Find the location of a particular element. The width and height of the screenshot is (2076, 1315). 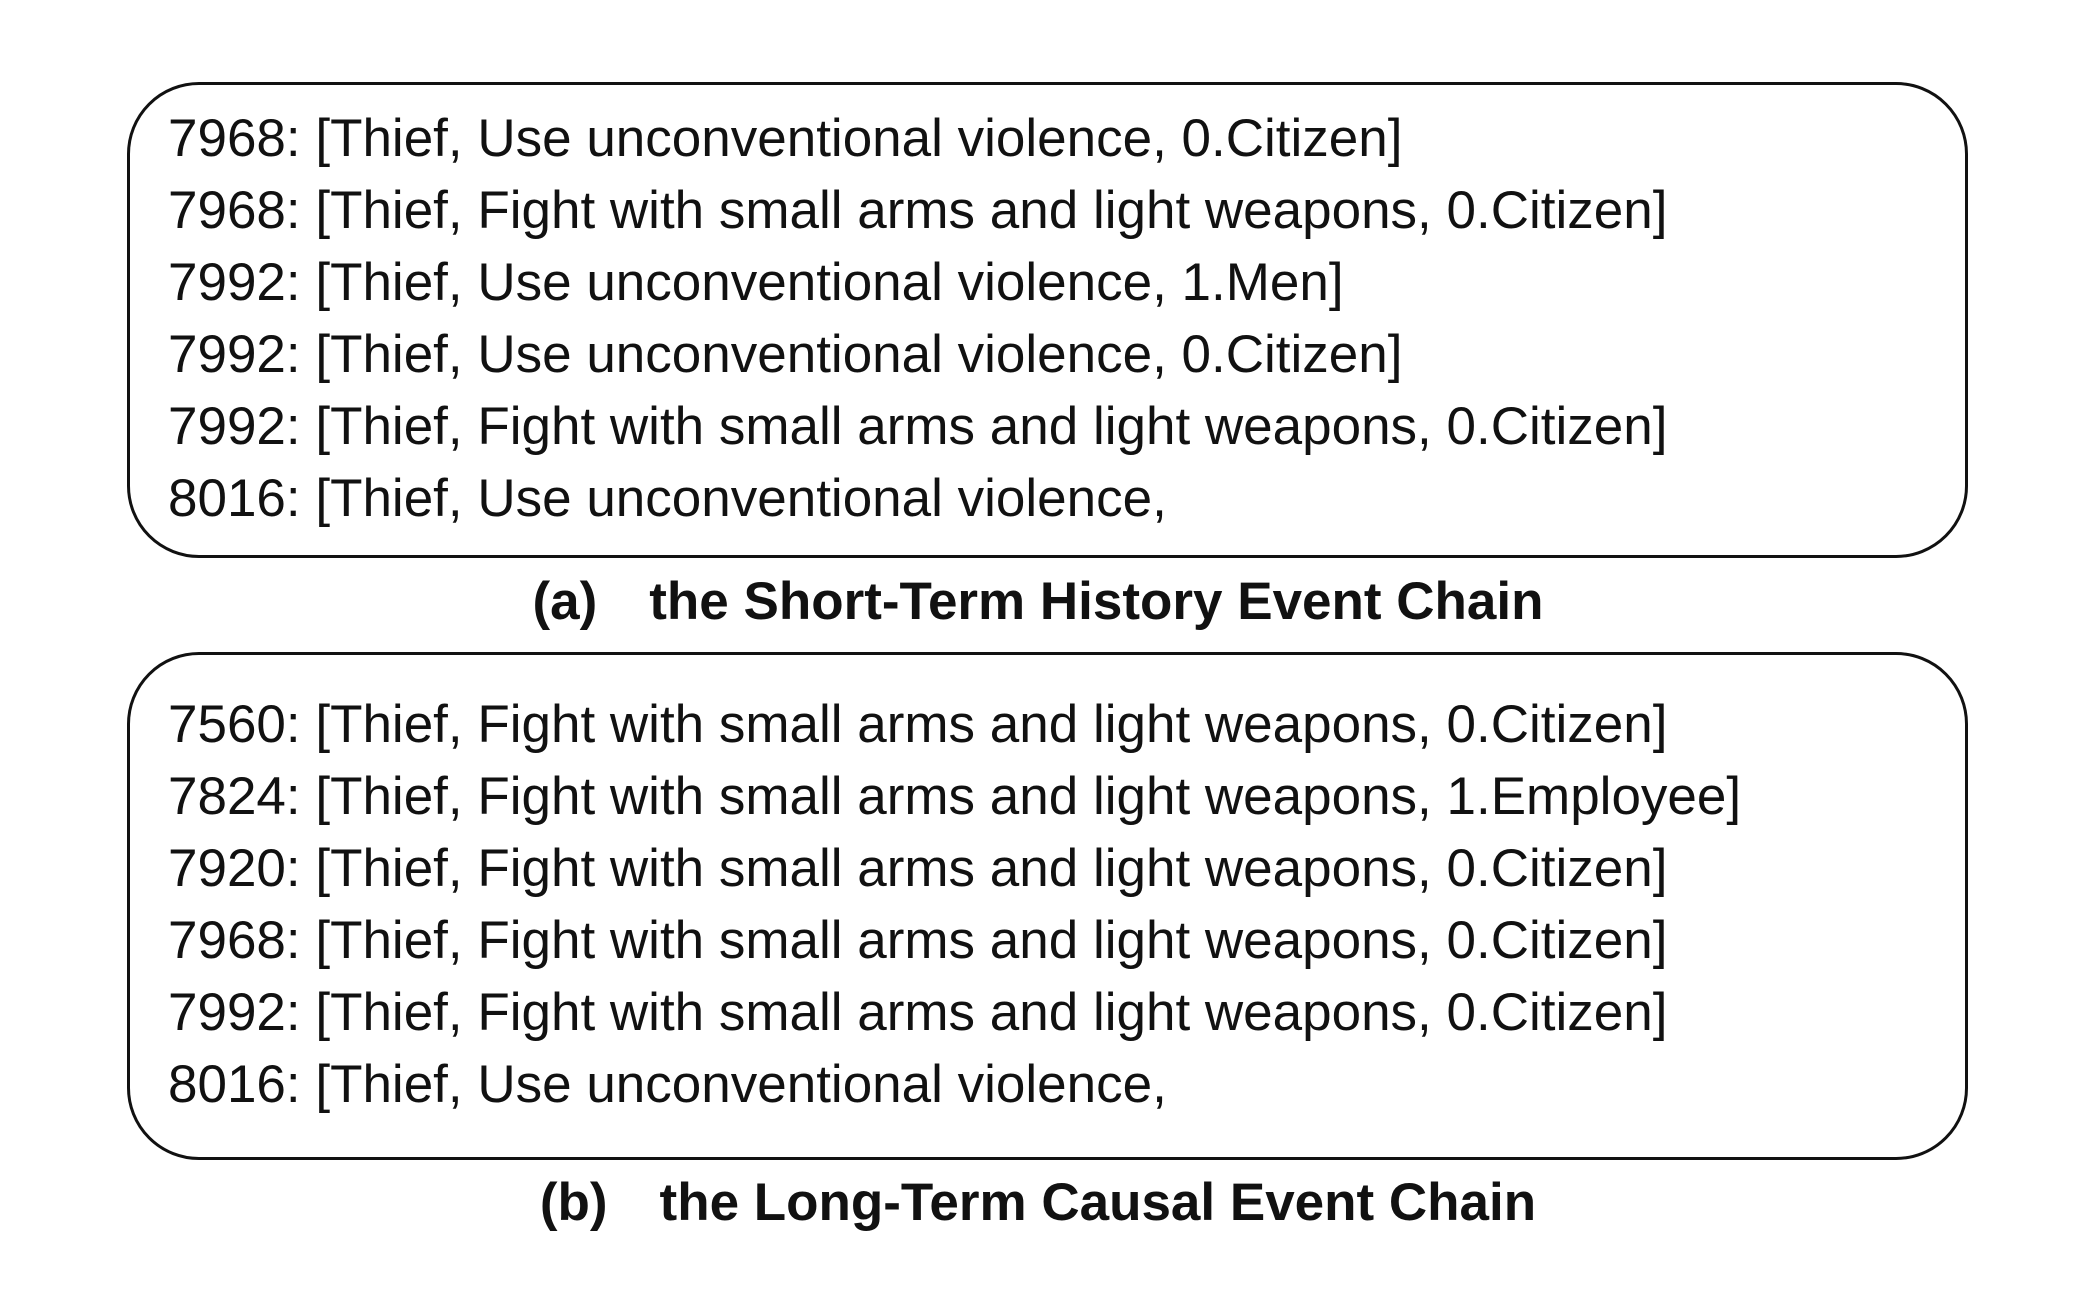

caption-a: (a) the Short-Term History Event Chain is located at coordinates (1038, 602).